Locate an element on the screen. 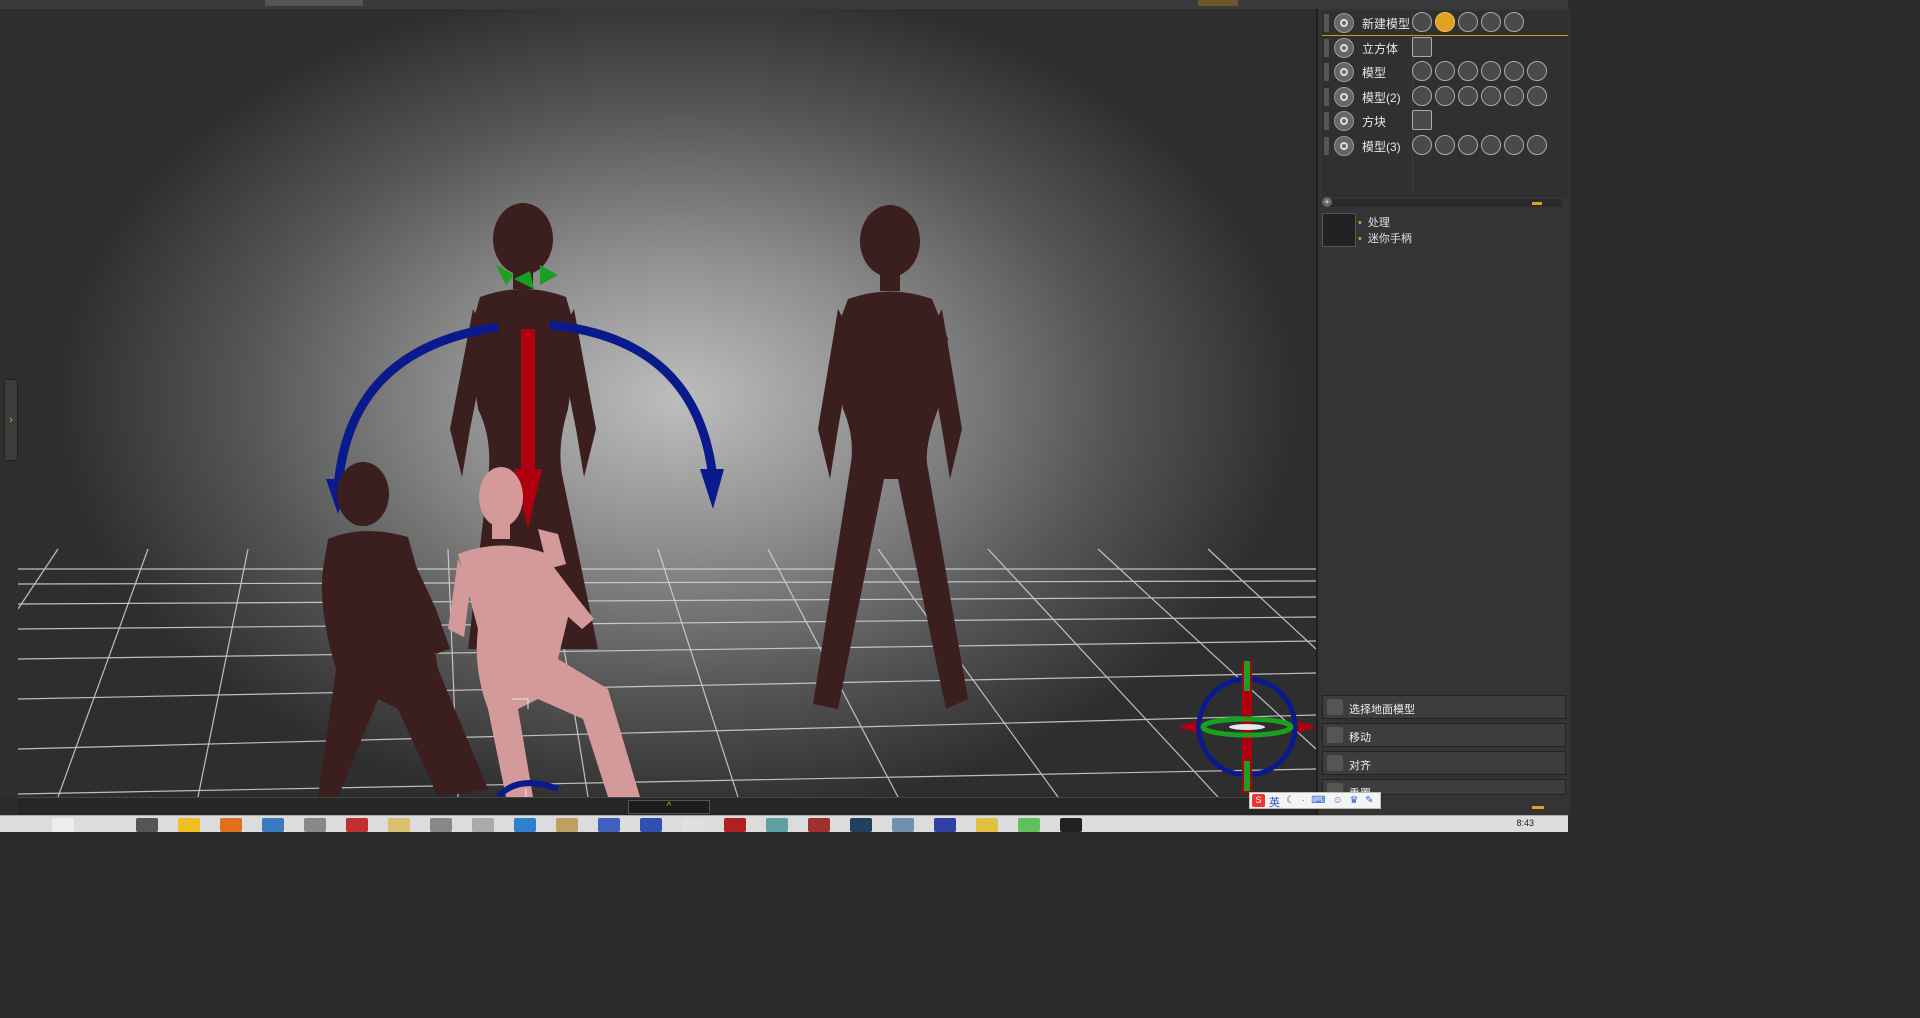  model-name: 模型(2) is located at coordinates (1381, 97).